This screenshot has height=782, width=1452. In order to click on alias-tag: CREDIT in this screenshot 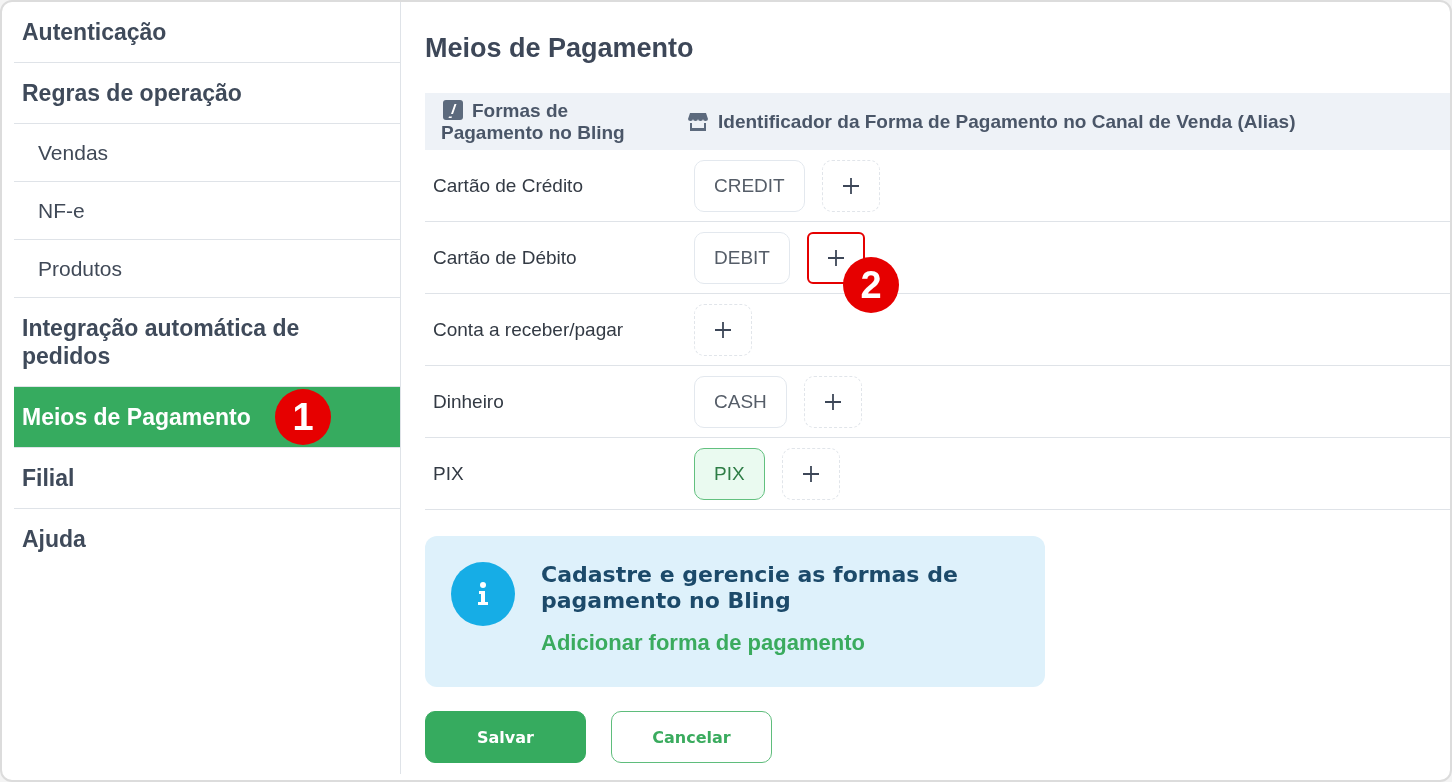, I will do `click(749, 185)`.